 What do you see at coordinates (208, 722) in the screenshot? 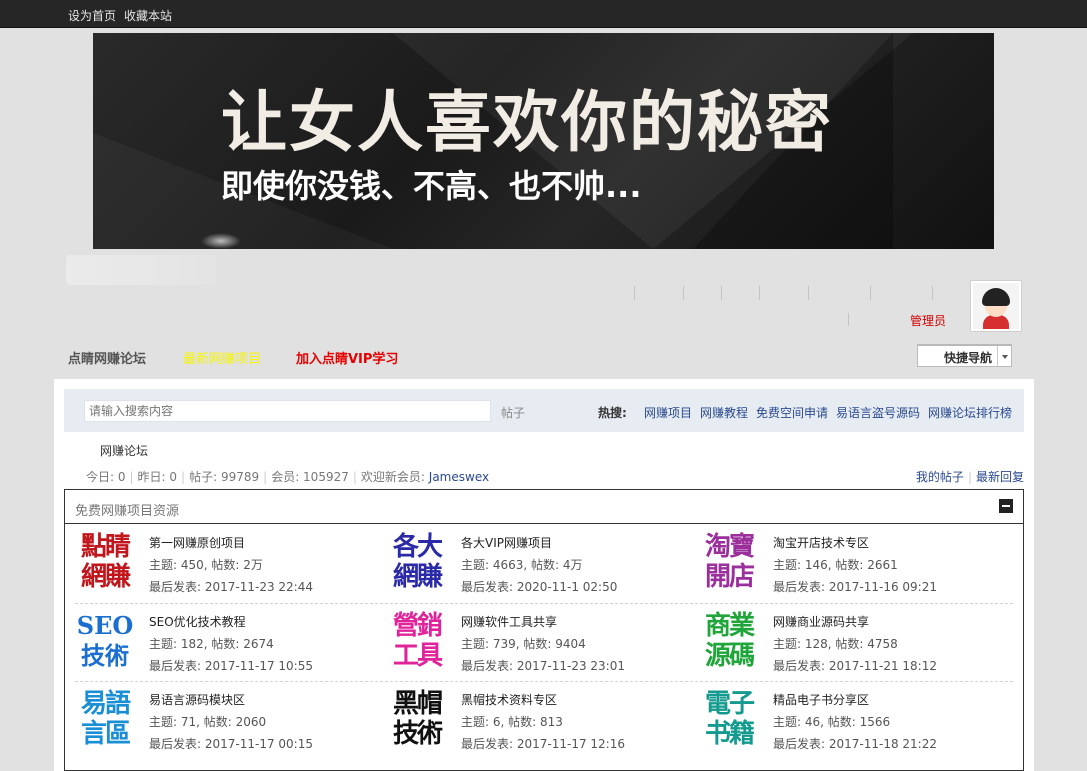
I see `forum-counts: 主题: 71, 帖数: 2060` at bounding box center [208, 722].